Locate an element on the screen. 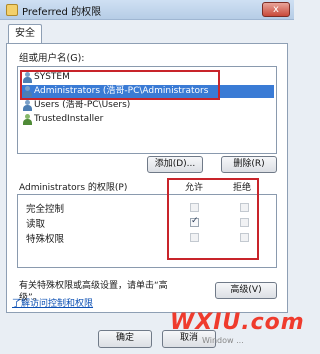 The image size is (320, 354). tab-strip: 安全 is located at coordinates (147, 34).